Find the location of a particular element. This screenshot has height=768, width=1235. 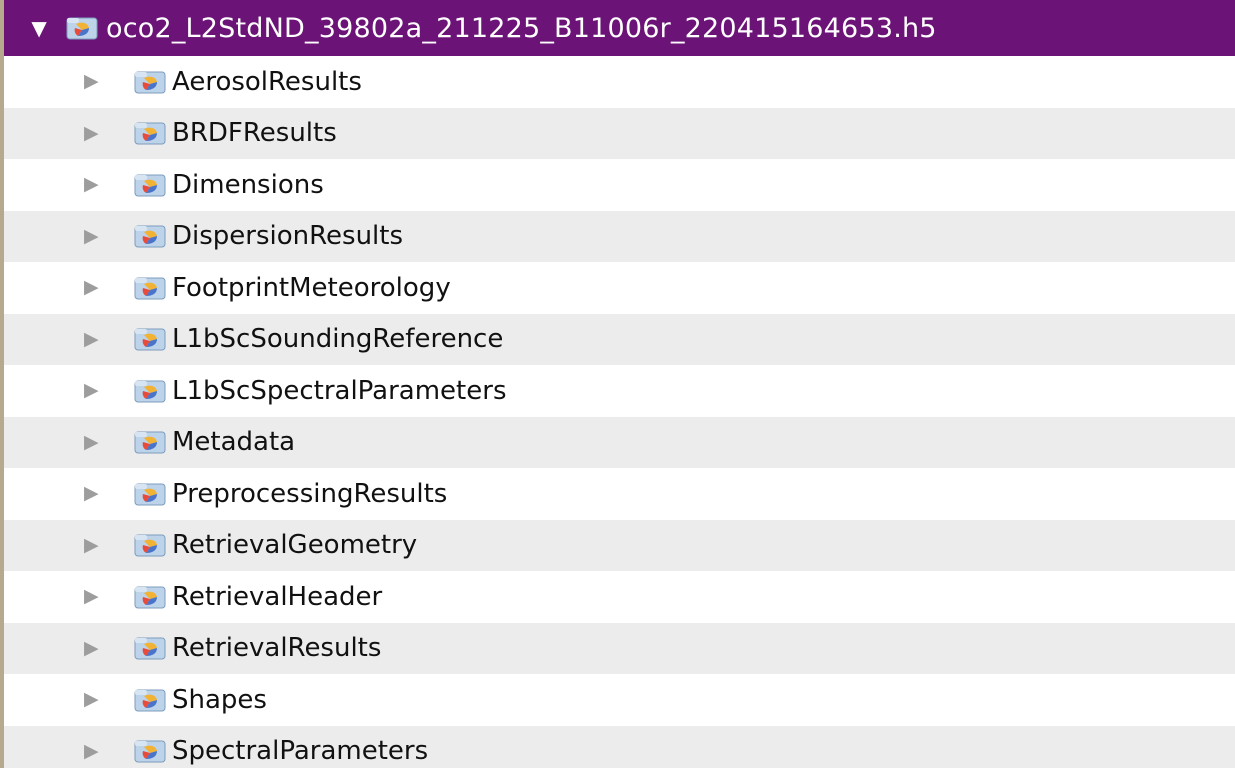

tree-row-label: L1bScSpectralParameters is located at coordinates (339, 390).